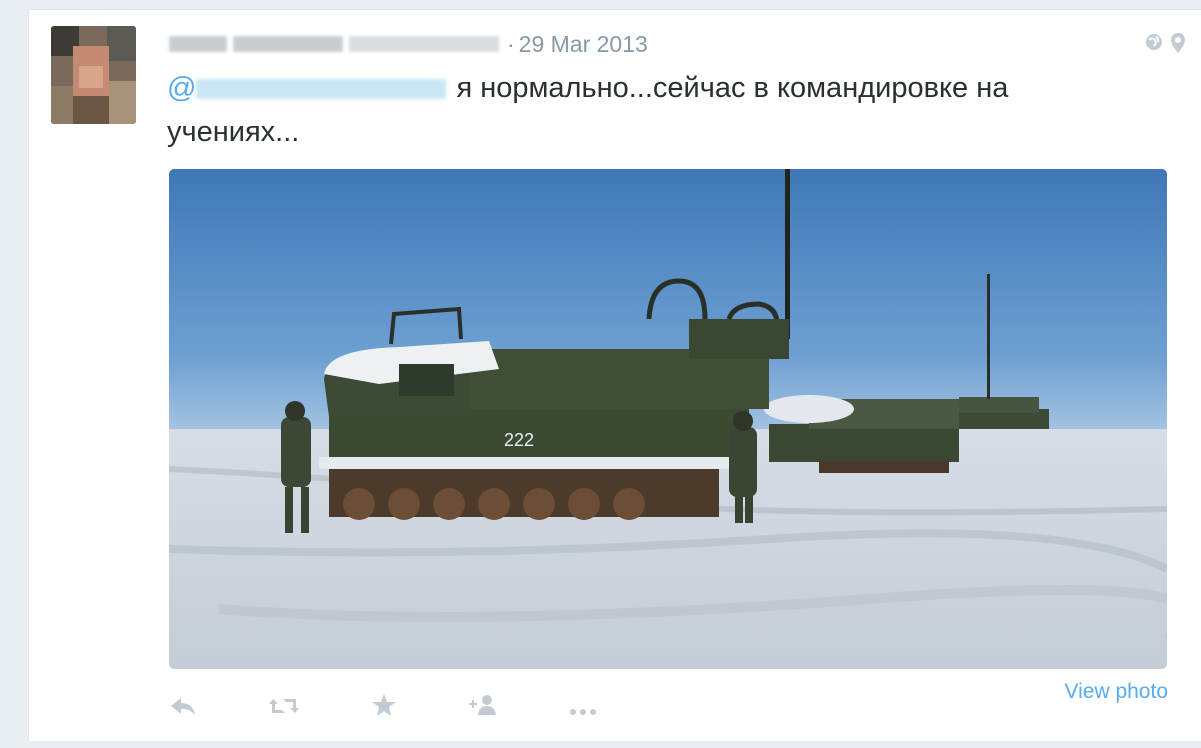 The image size is (1201, 748). What do you see at coordinates (93, 75) in the screenshot?
I see `avatar` at bounding box center [93, 75].